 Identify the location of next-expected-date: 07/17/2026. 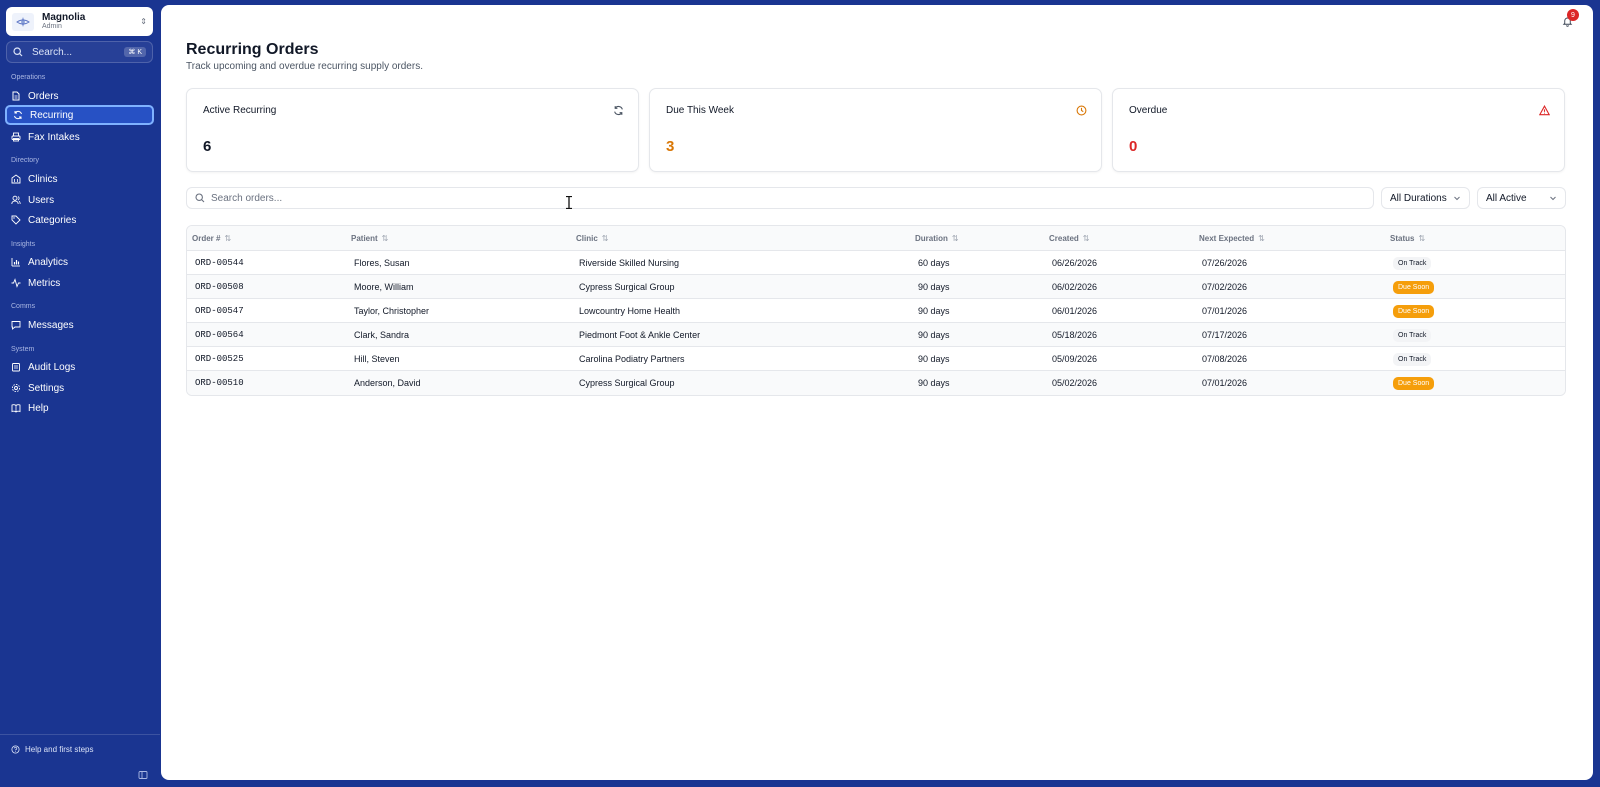
(1225, 335).